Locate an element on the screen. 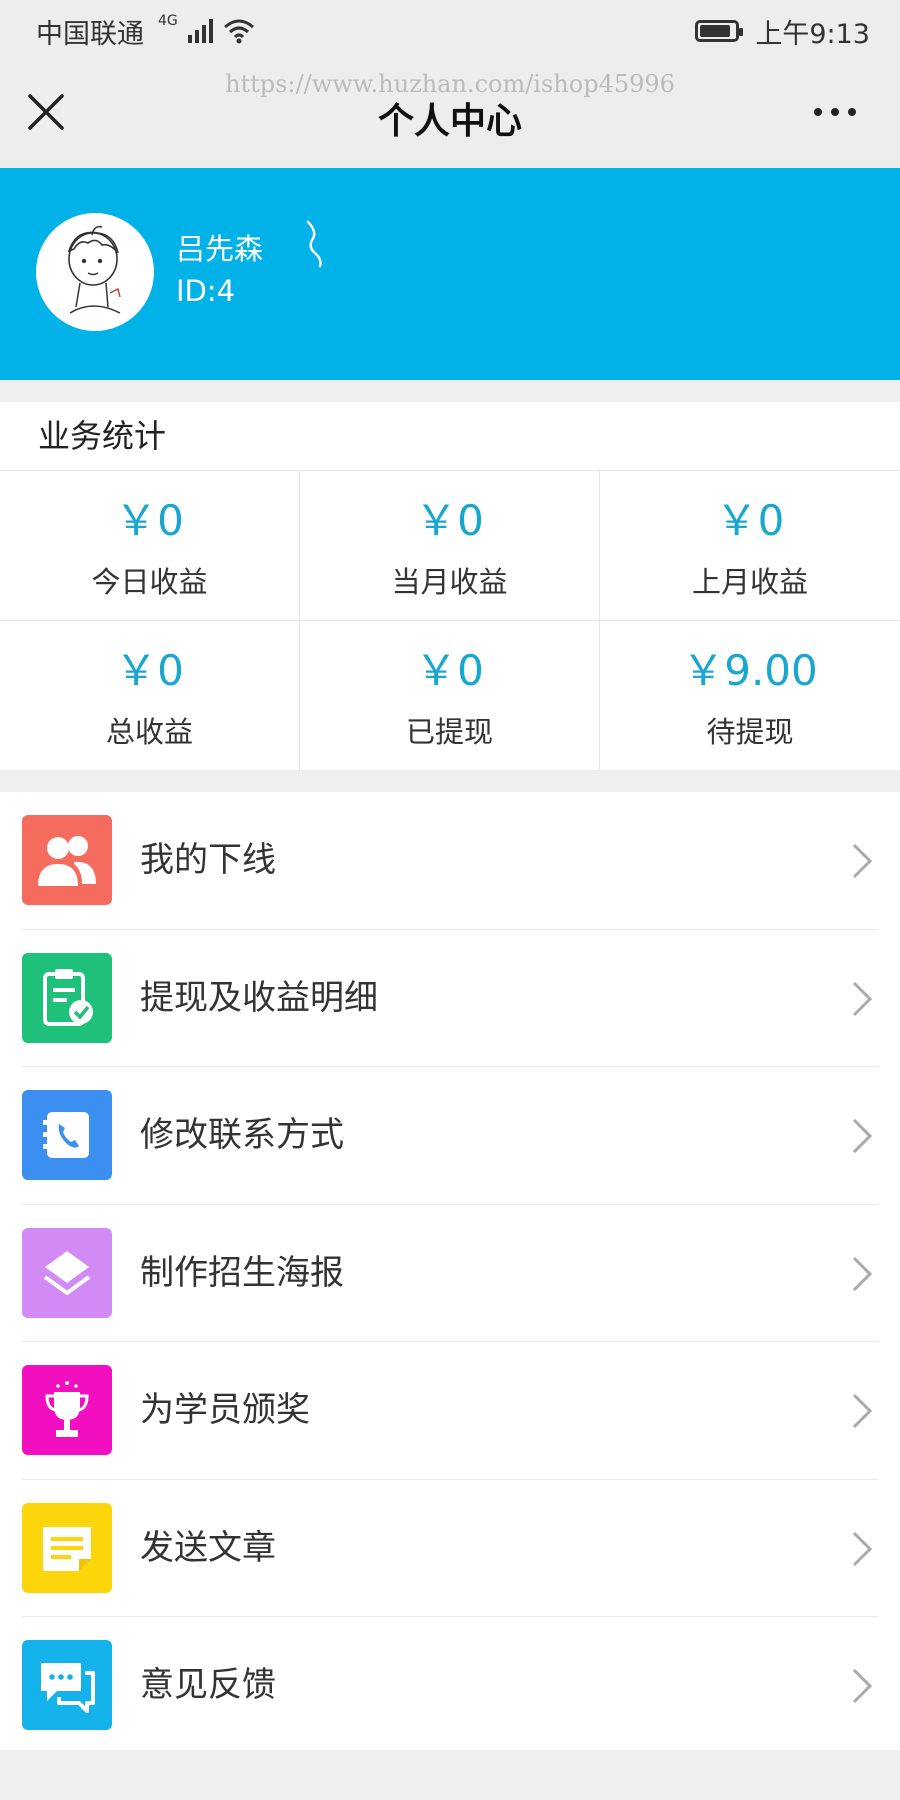 The height and width of the screenshot is (1800, 900). menu-item-make-poster: 制作招生海报 is located at coordinates (450, 1274).